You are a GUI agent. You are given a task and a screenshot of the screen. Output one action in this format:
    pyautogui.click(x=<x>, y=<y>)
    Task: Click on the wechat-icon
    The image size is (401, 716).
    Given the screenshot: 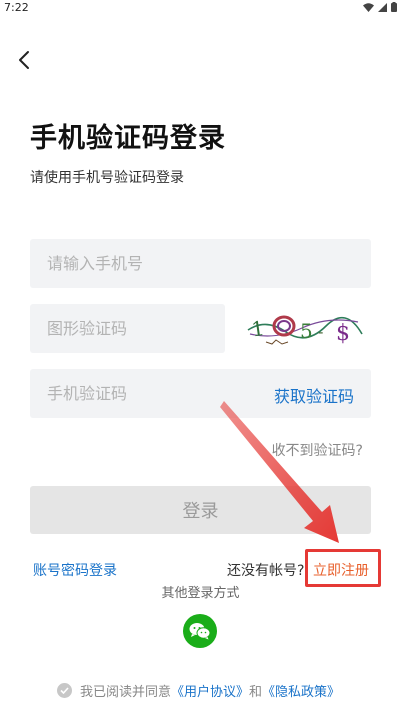 What is the action you would take?
    pyautogui.click(x=200, y=631)
    